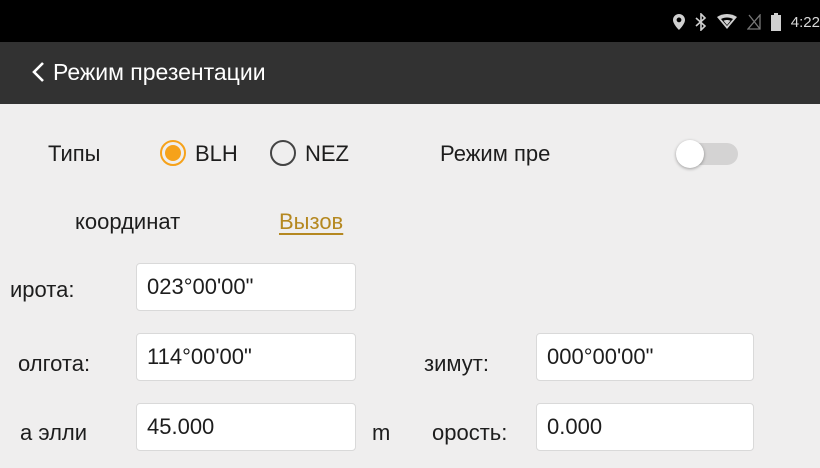 Image resolution: width=820 pixels, height=468 pixels. What do you see at coordinates (246, 357) in the screenshot?
I see `longitude-field: 114°00'00"` at bounding box center [246, 357].